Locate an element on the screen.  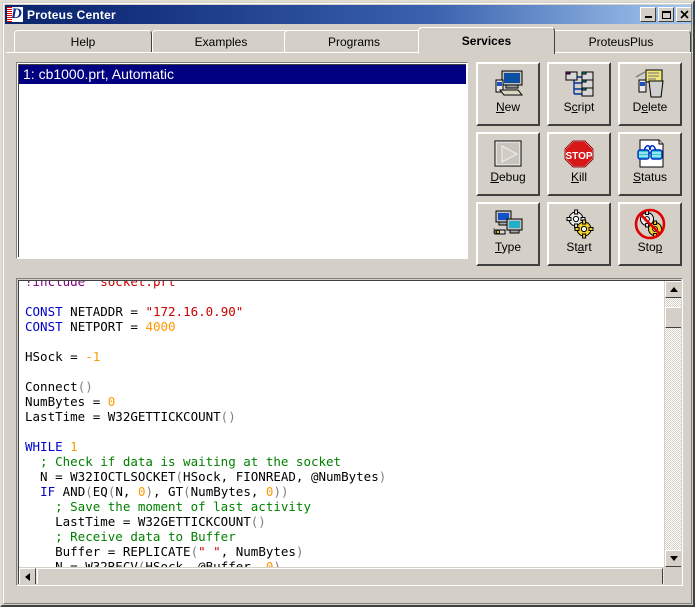
kill-button: STOP Kill is located at coordinates (579, 164).